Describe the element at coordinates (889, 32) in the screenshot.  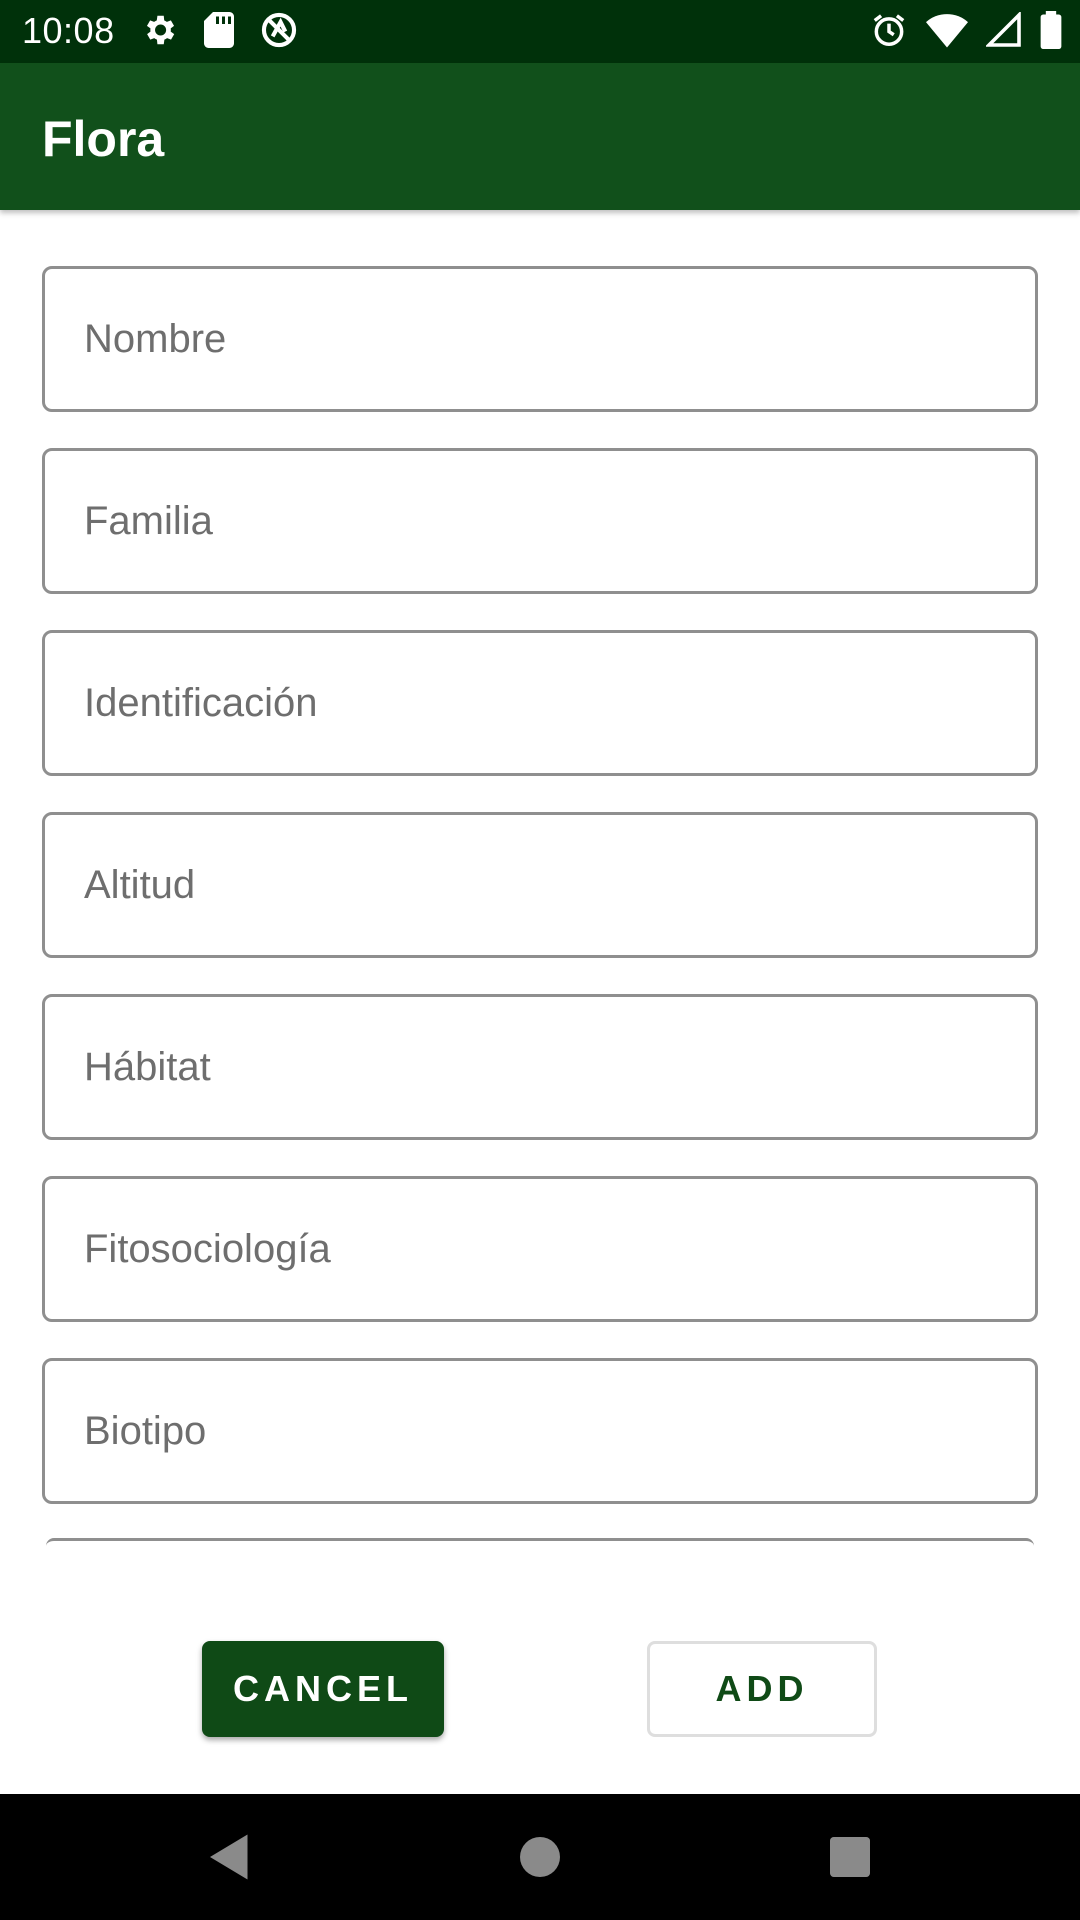
I see `alarm-icon` at that location.